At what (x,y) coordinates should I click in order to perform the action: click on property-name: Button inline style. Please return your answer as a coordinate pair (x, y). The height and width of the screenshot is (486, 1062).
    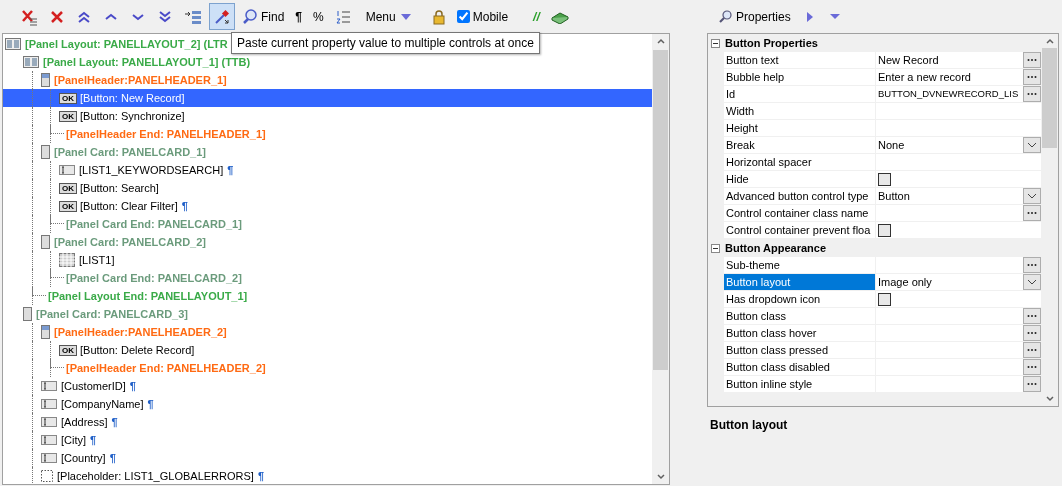
    Looking at the image, I should click on (799, 384).